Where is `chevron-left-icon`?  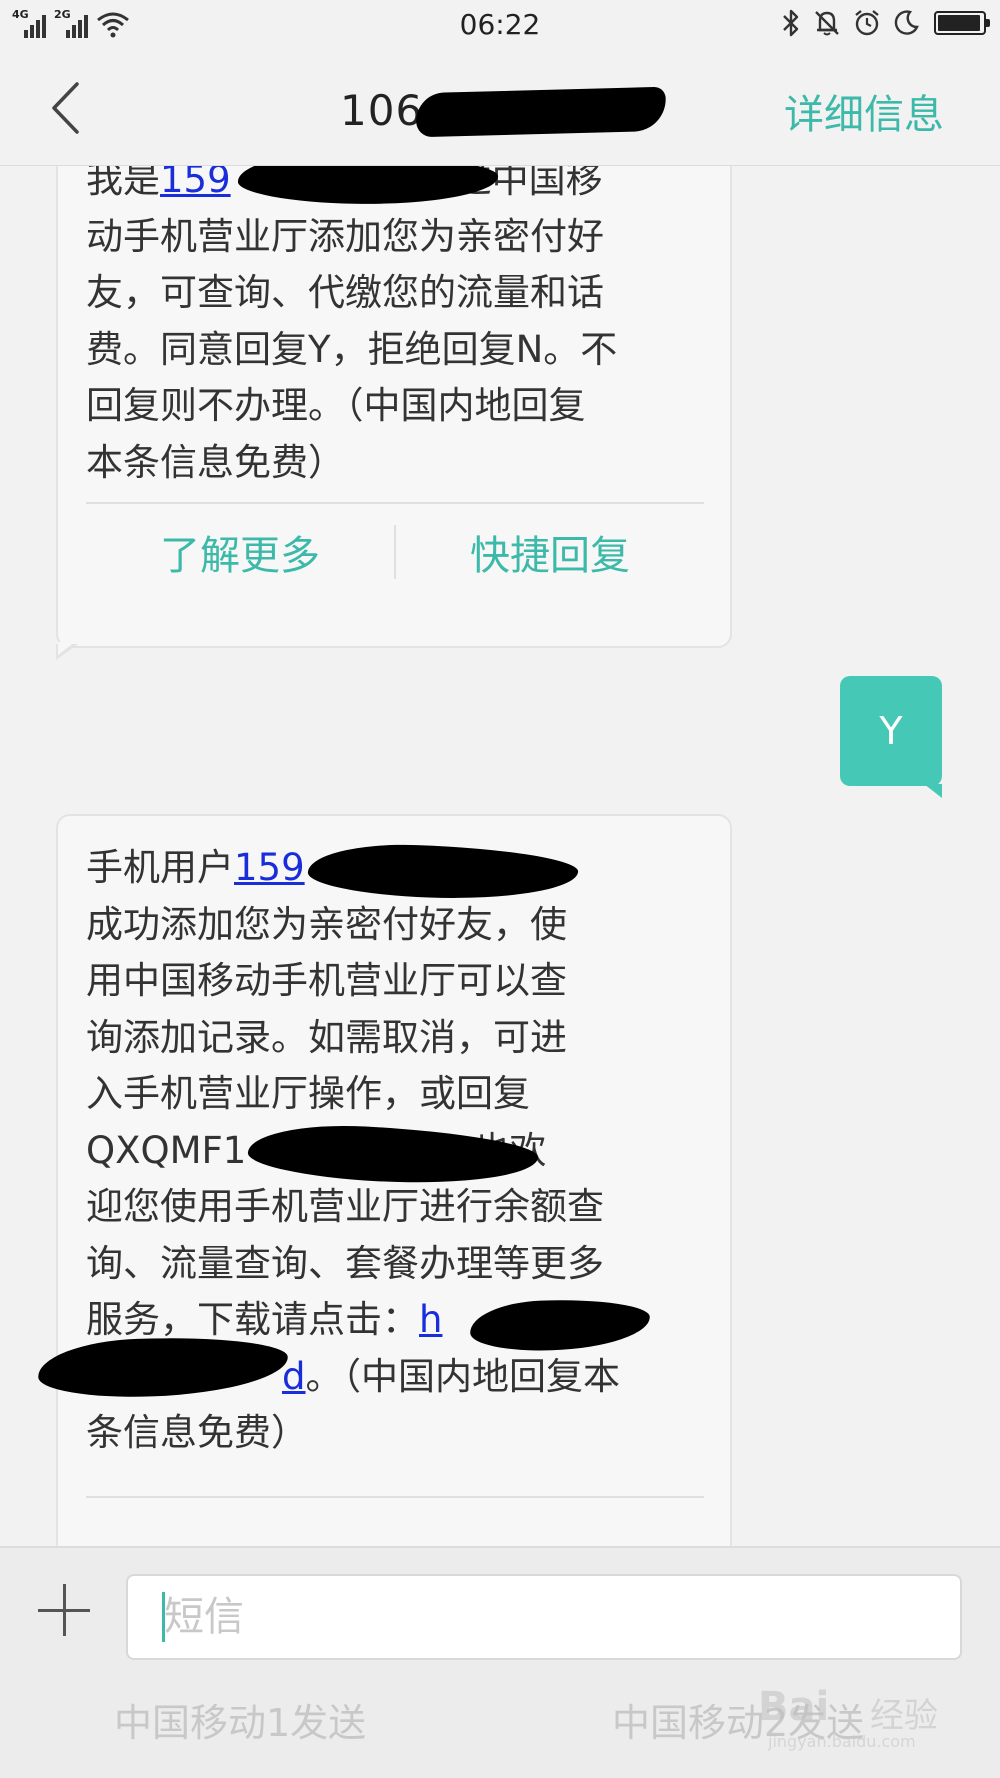
chevron-left-icon is located at coordinates (65, 108).